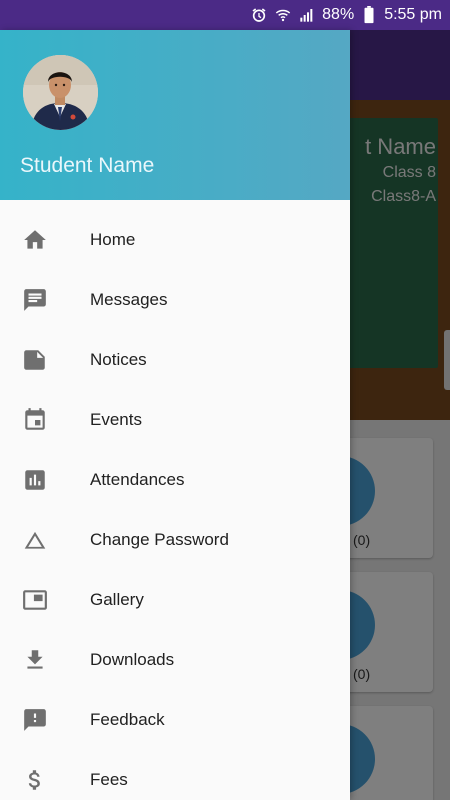 This screenshot has width=450, height=800. Describe the element at coordinates (175, 300) in the screenshot. I see `menu-item-messages: Messages` at that location.